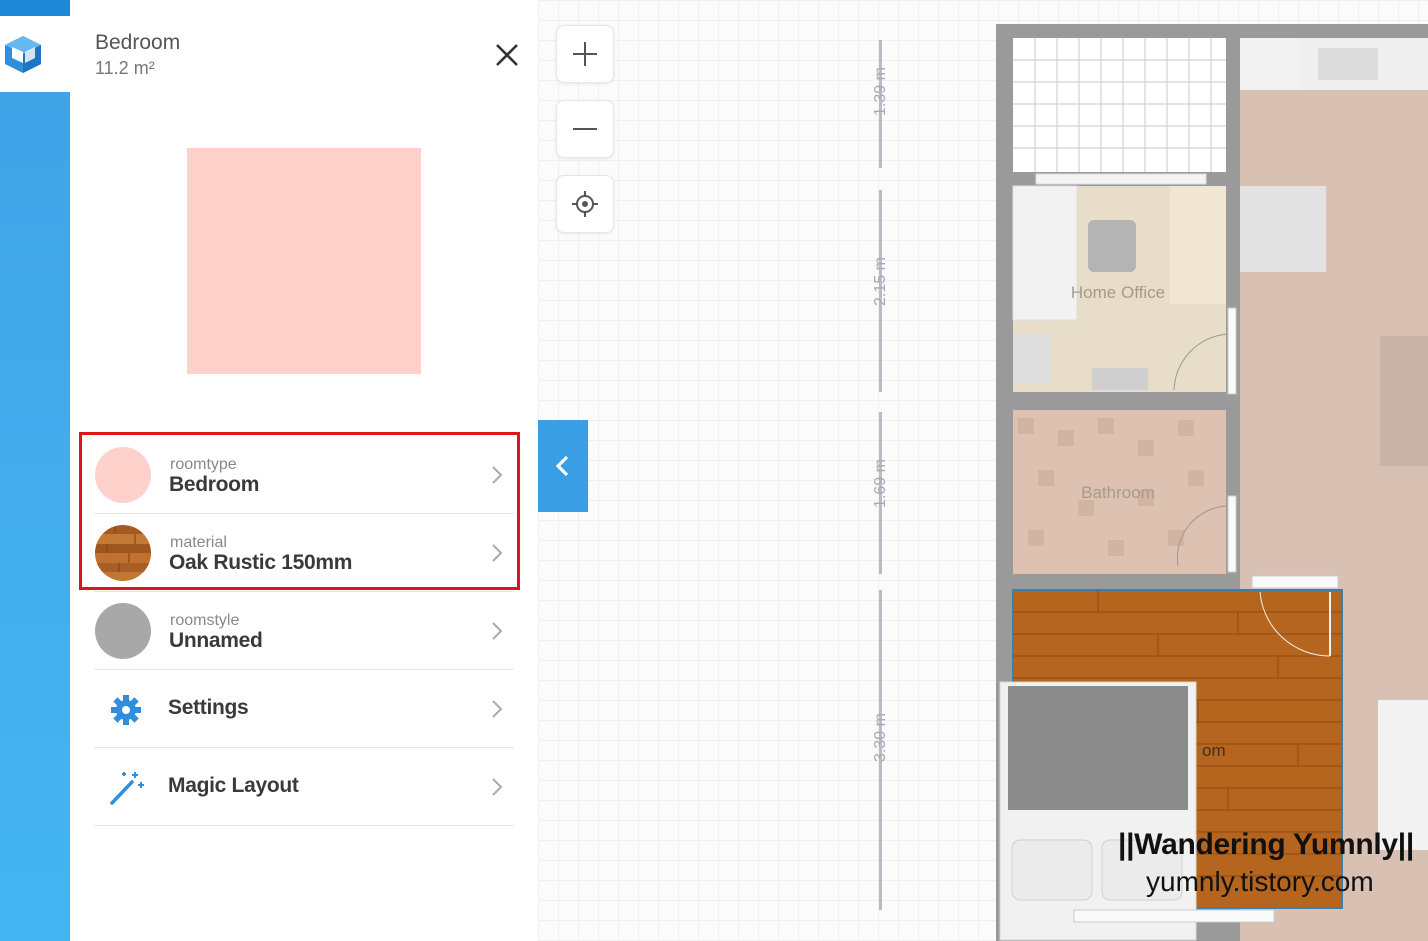  Describe the element at coordinates (1214, 750) in the screenshot. I see `bedroom-map-label: om` at that location.